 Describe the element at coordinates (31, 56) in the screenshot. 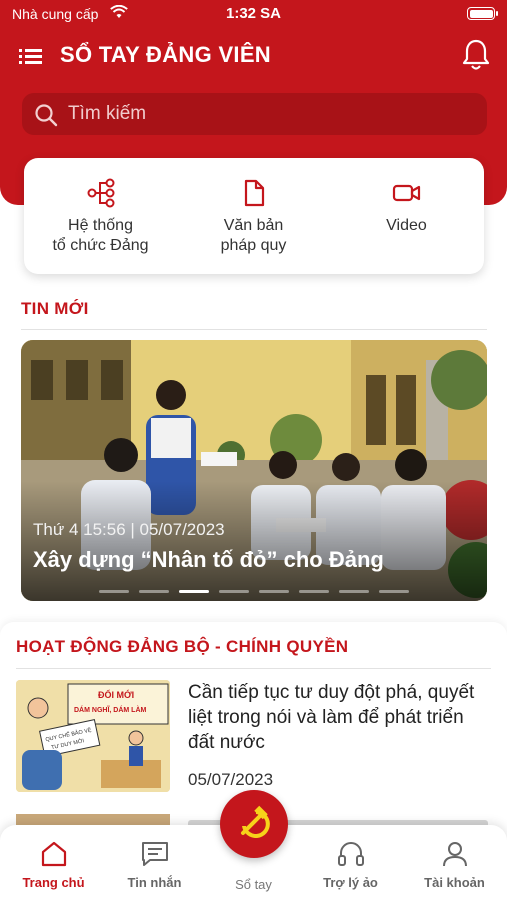

I see `menu-icon` at that location.